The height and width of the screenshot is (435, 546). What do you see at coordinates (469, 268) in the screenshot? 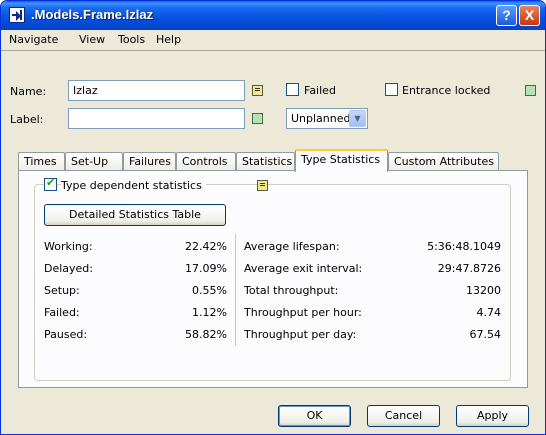
I see `stat-average-exit-interval-value: 29:47.8726` at bounding box center [469, 268].